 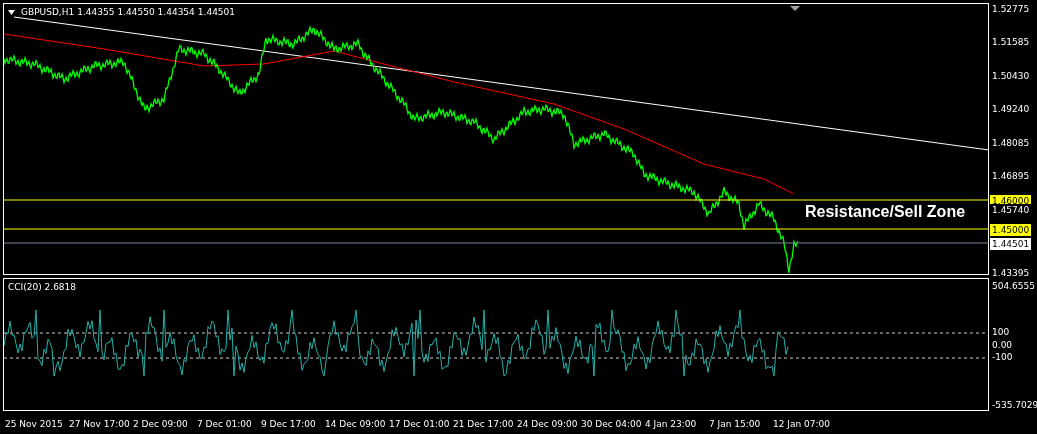 I want to click on price-tick: 1.52775, so click(x=1011, y=9).